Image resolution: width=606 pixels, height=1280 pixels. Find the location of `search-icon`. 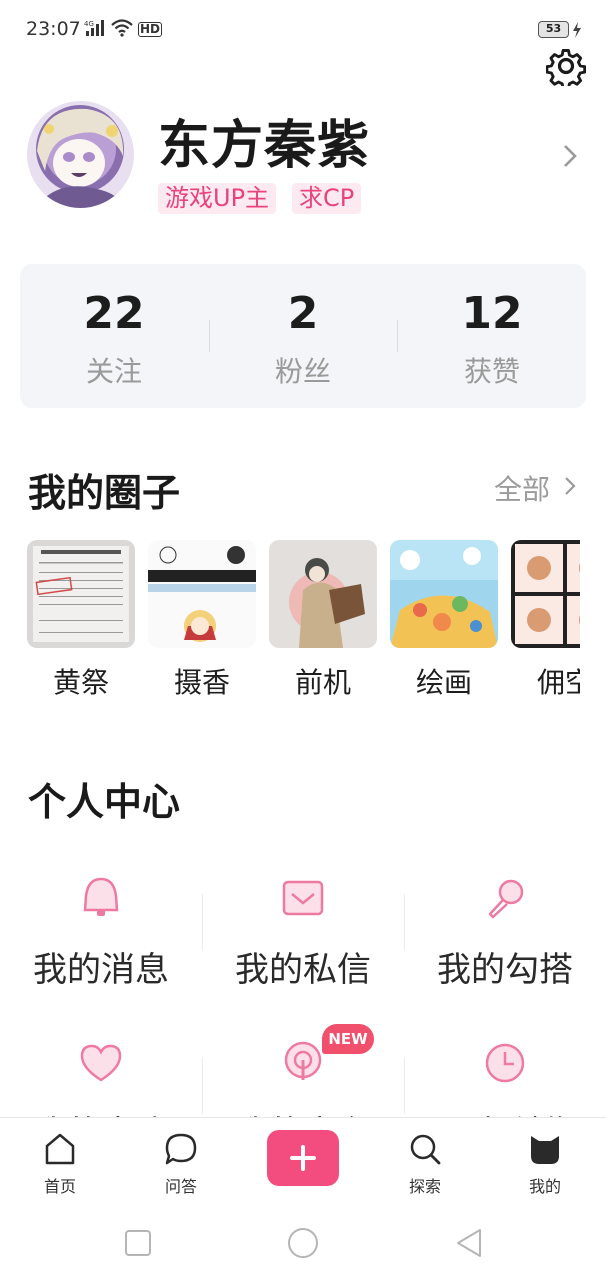

search-icon is located at coordinates (425, 1149).